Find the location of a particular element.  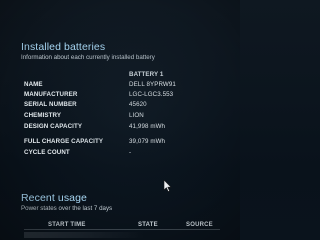

design-capacity-label: DESIGN CAPACITY is located at coordinates (53, 126).